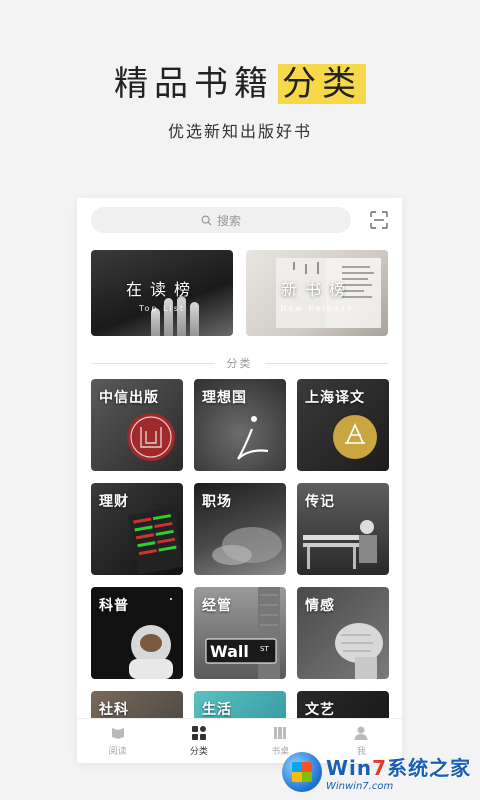 The width and height of the screenshot is (480, 800). Describe the element at coordinates (316, 289) in the screenshot. I see `banner-title: 新书榜` at that location.